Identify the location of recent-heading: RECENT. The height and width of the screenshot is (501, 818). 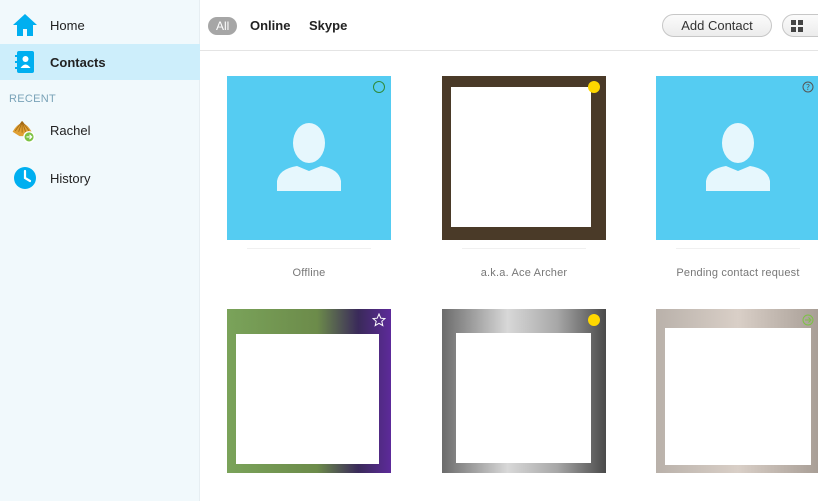
(33, 99).